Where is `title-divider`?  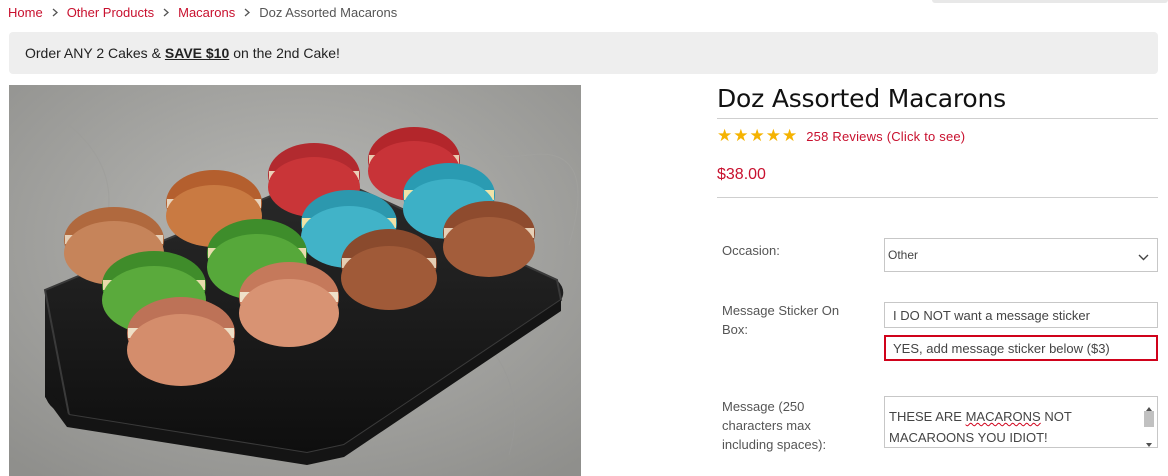
title-divider is located at coordinates (937, 118).